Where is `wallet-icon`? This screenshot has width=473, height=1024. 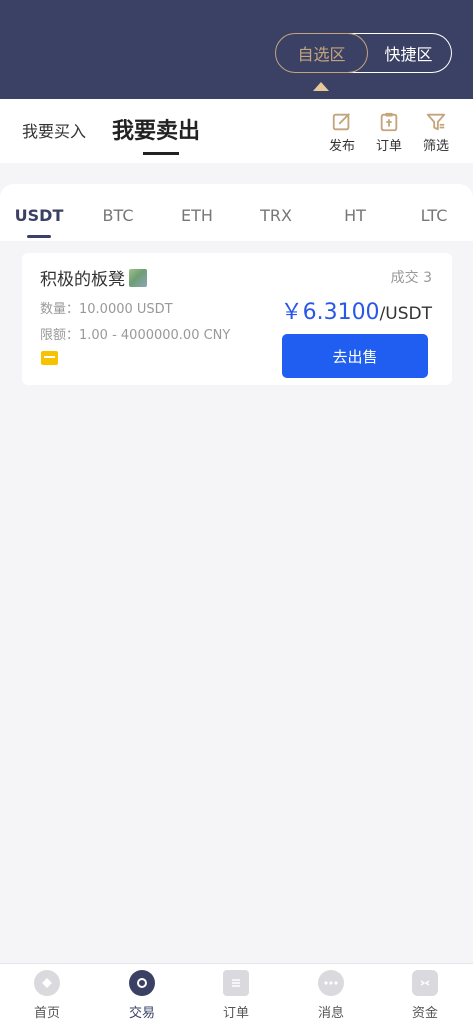 wallet-icon is located at coordinates (425, 983).